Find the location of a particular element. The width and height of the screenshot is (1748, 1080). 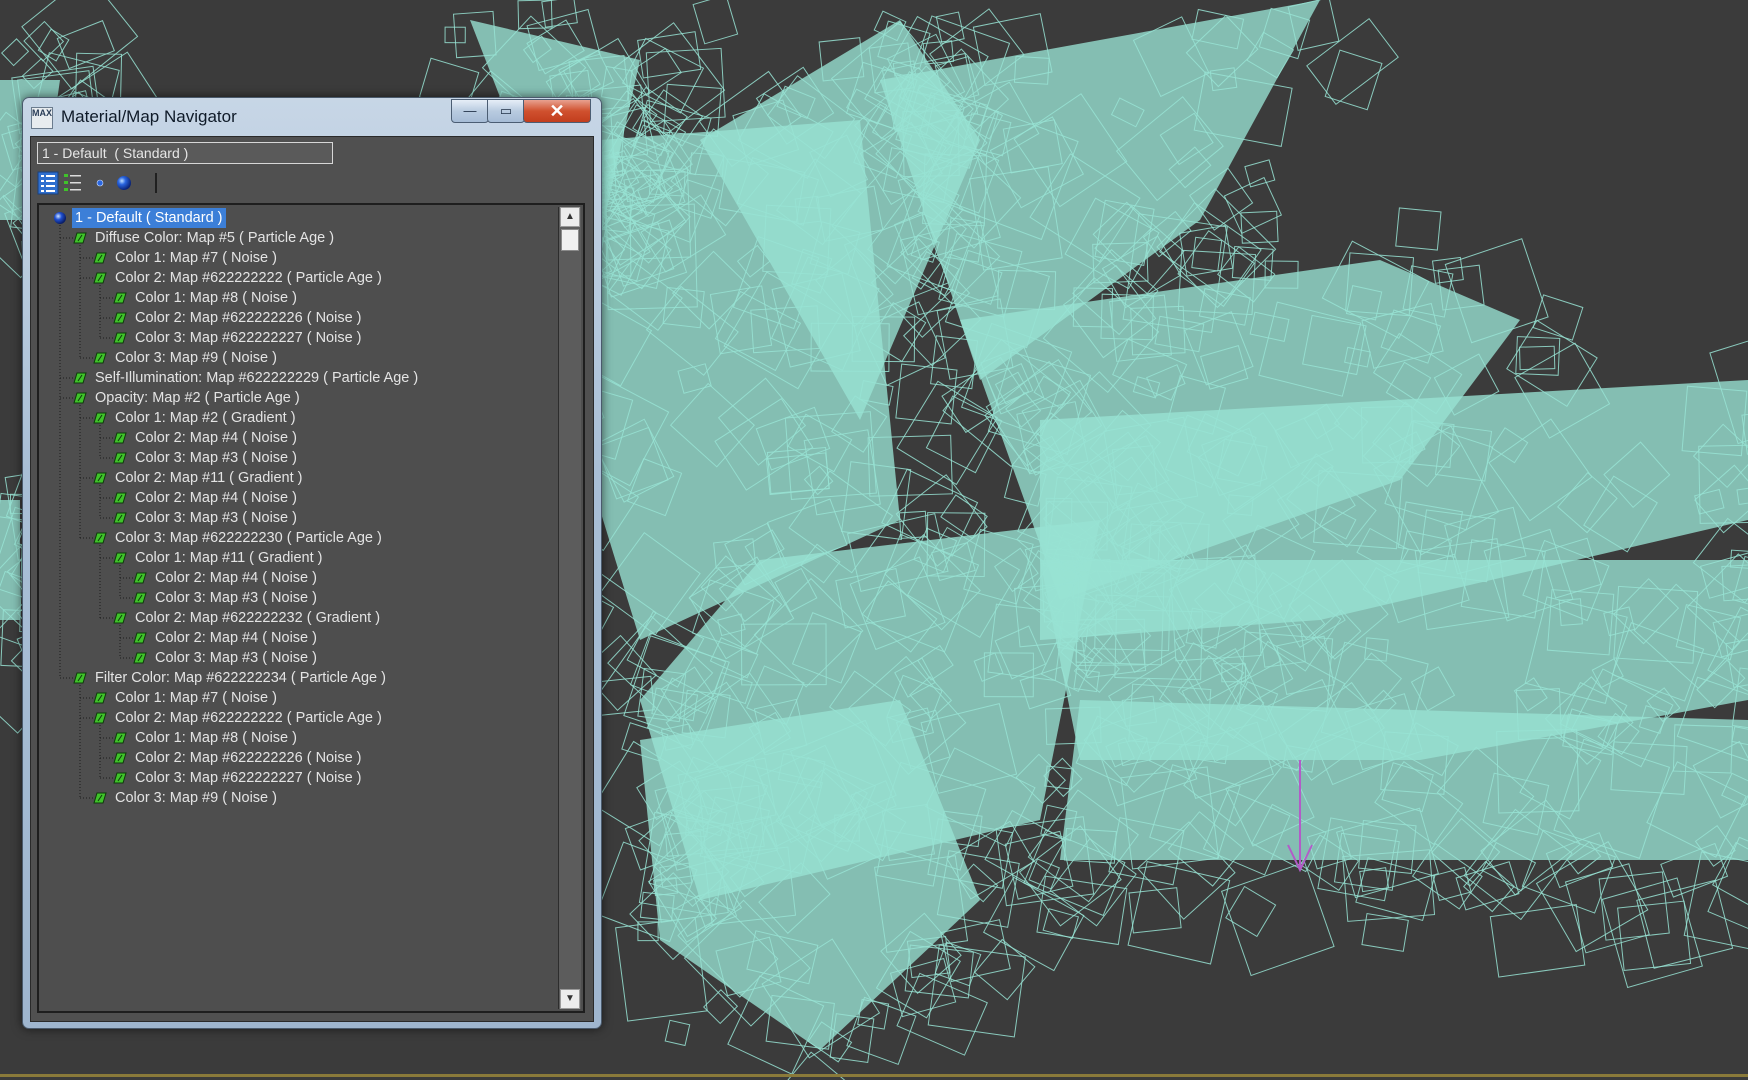

vertical-scrollbar: ▲ ▼ is located at coordinates (569, 608).